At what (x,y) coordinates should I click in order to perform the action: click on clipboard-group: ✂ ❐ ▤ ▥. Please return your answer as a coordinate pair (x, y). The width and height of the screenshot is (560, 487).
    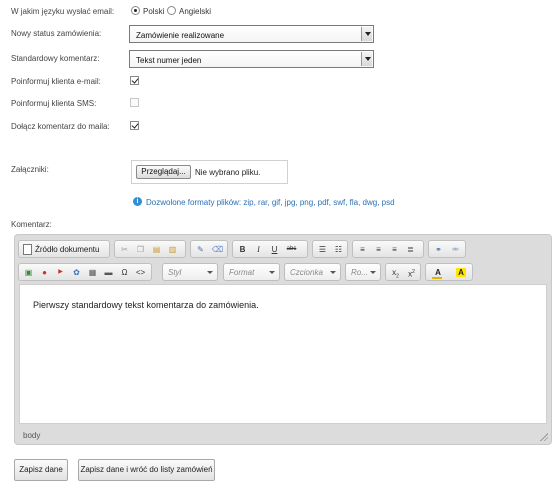
    Looking at the image, I should click on (150, 249).